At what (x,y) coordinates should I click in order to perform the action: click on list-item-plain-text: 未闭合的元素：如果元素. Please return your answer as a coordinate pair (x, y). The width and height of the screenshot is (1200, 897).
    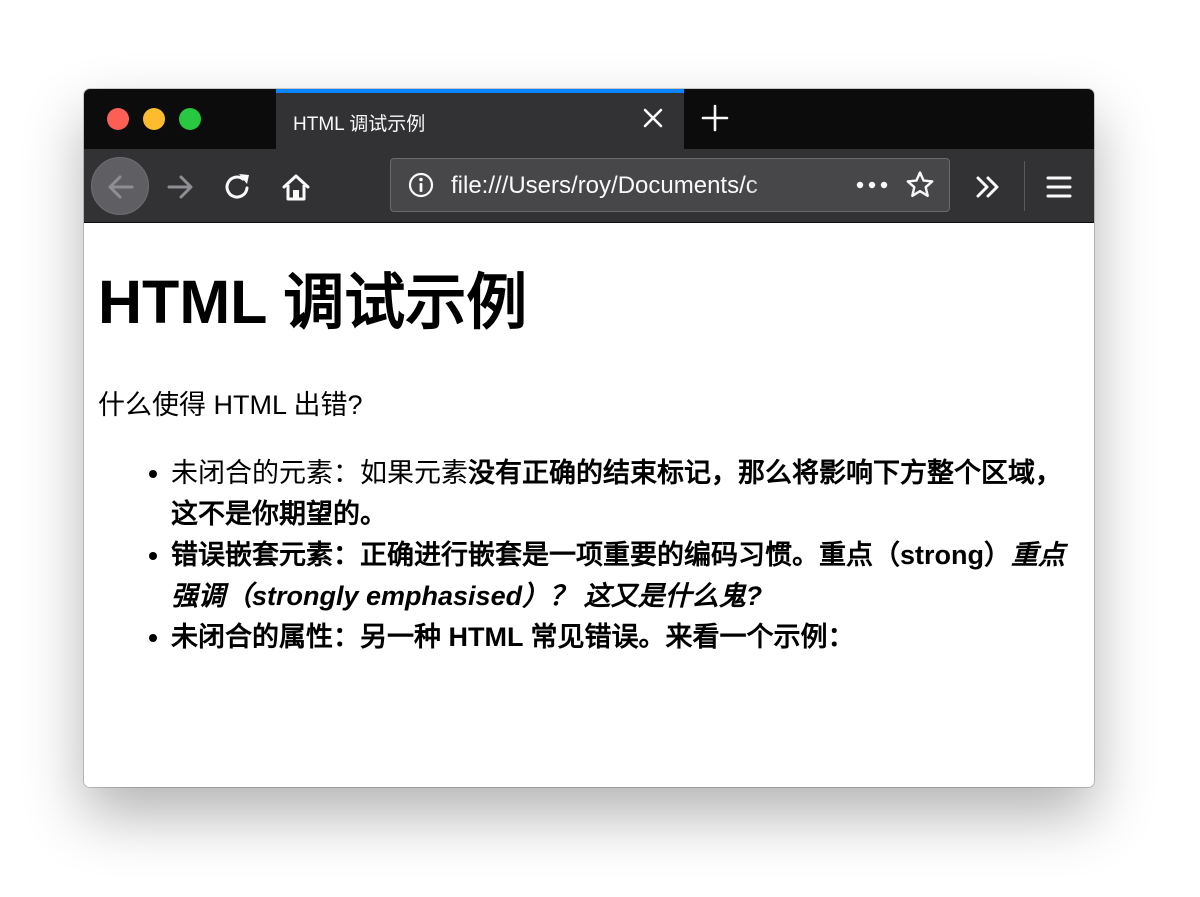
    Looking at the image, I should click on (319, 473).